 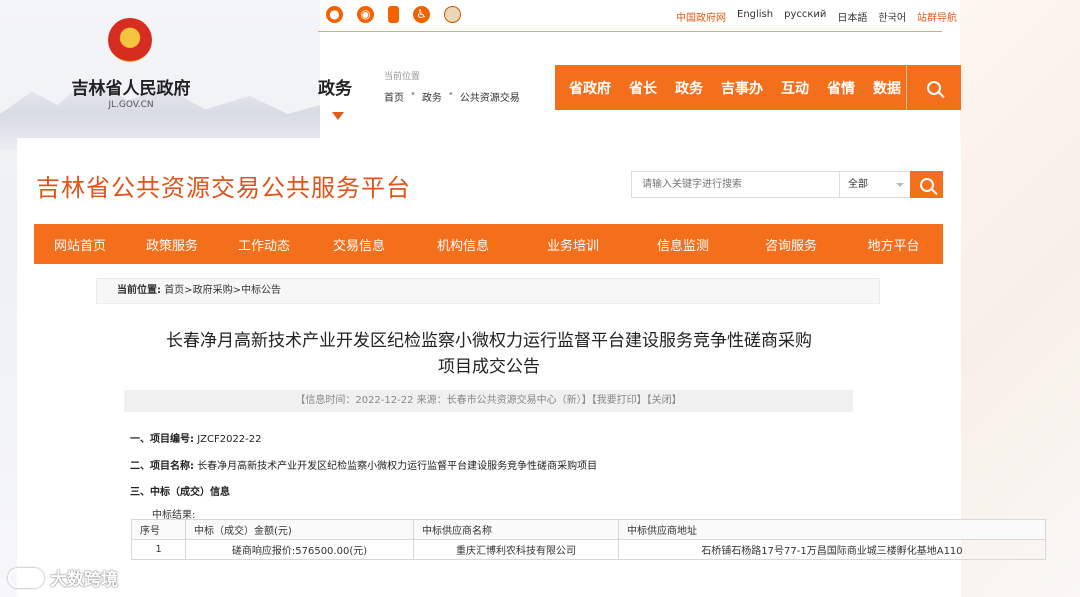 I want to click on table-header: 序号, so click(x=158, y=529).